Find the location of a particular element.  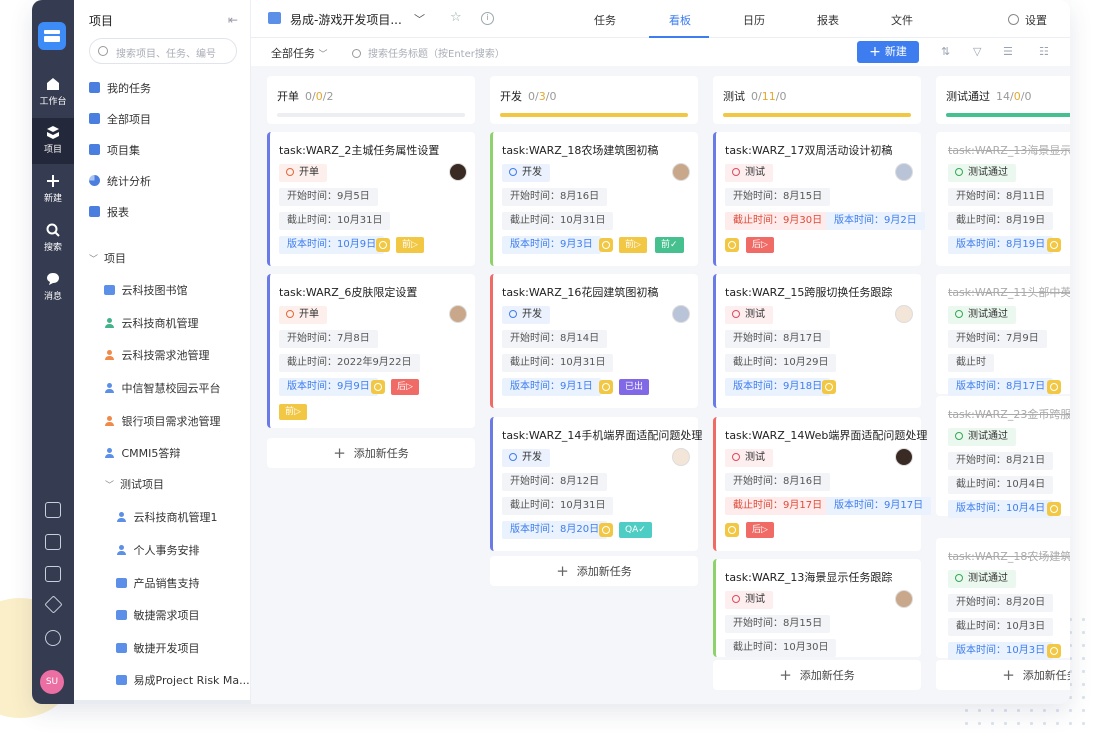

tab-tasks: 任务 is located at coordinates (605, 20).